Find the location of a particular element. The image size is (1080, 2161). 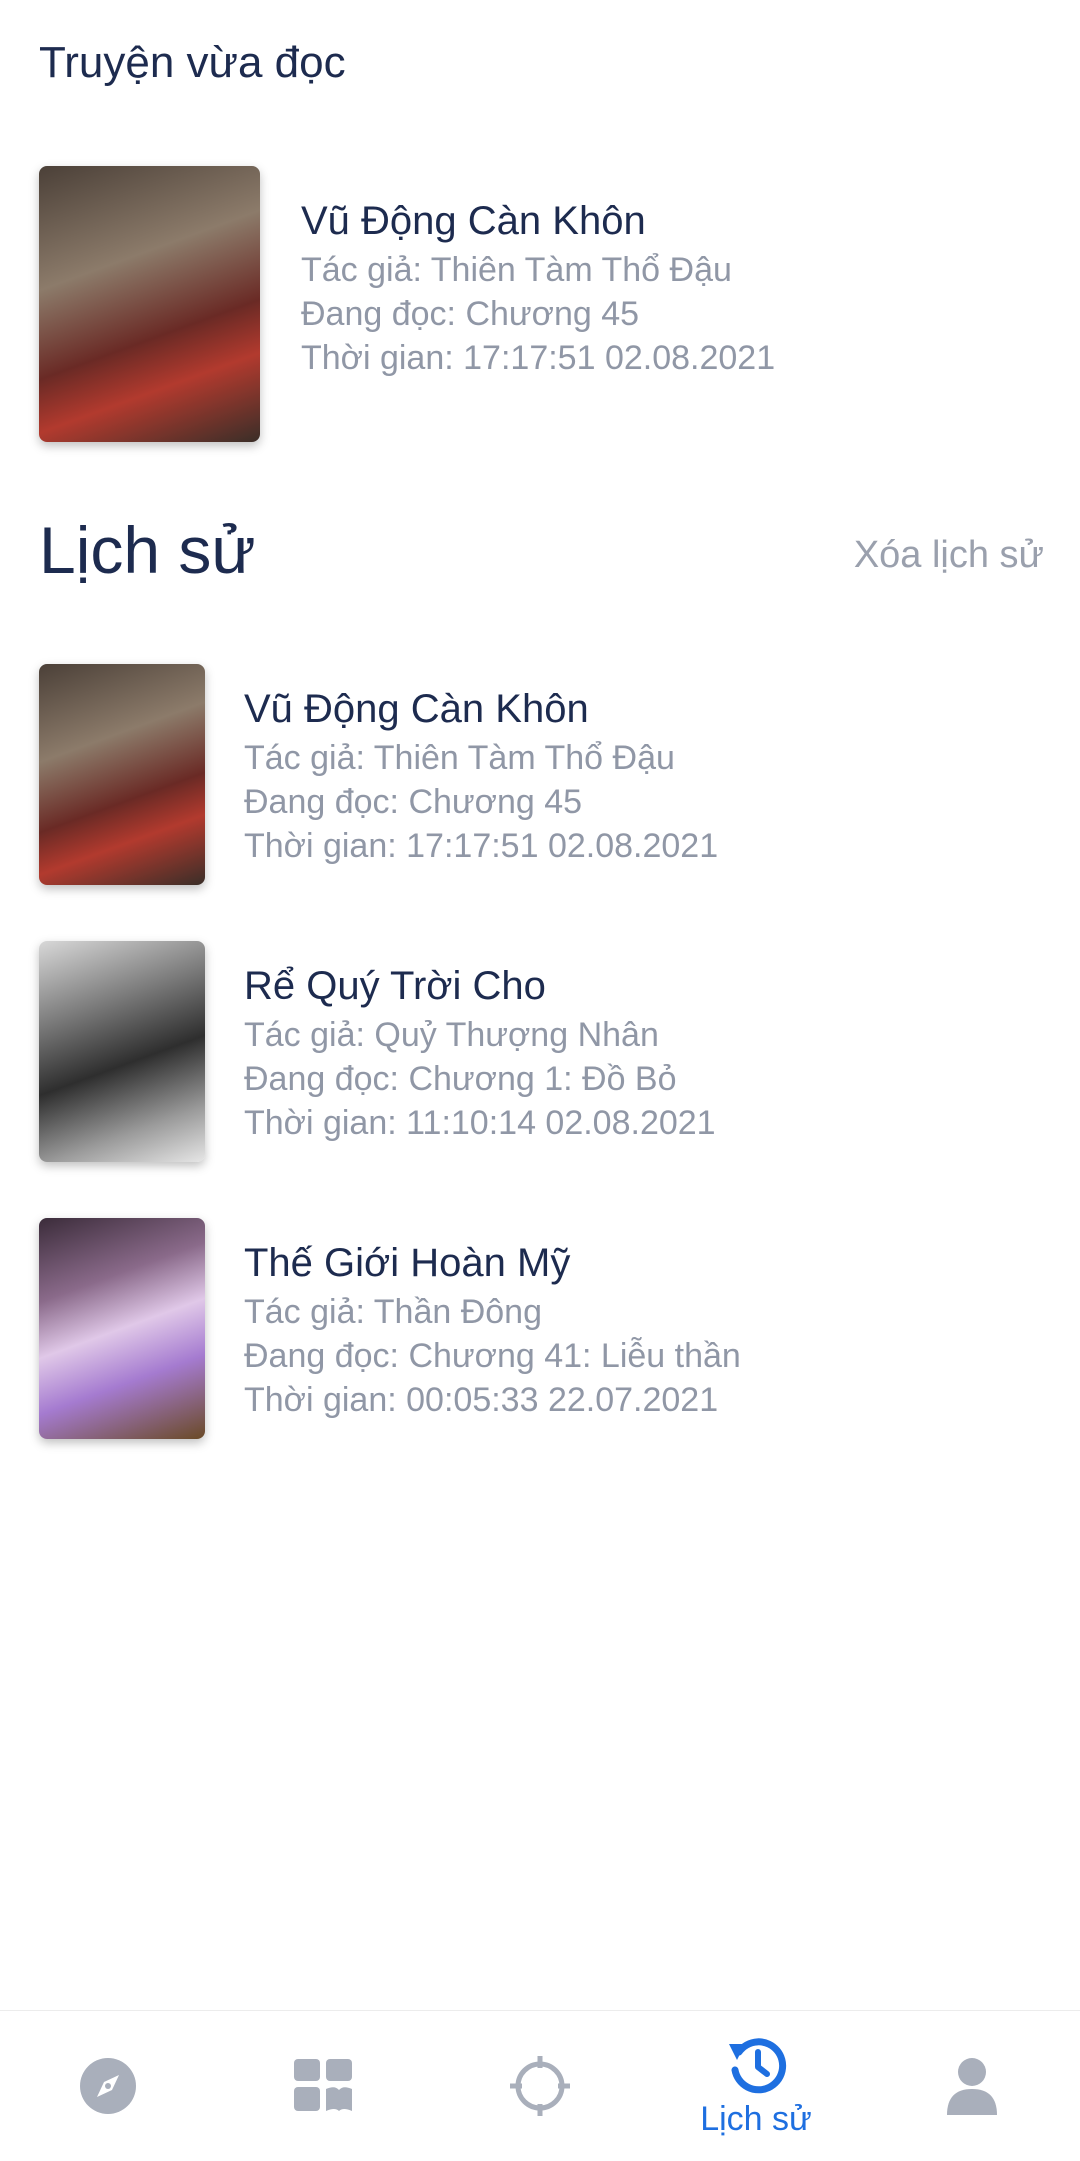

tab-history-label: Lịch sử is located at coordinates (756, 2118).